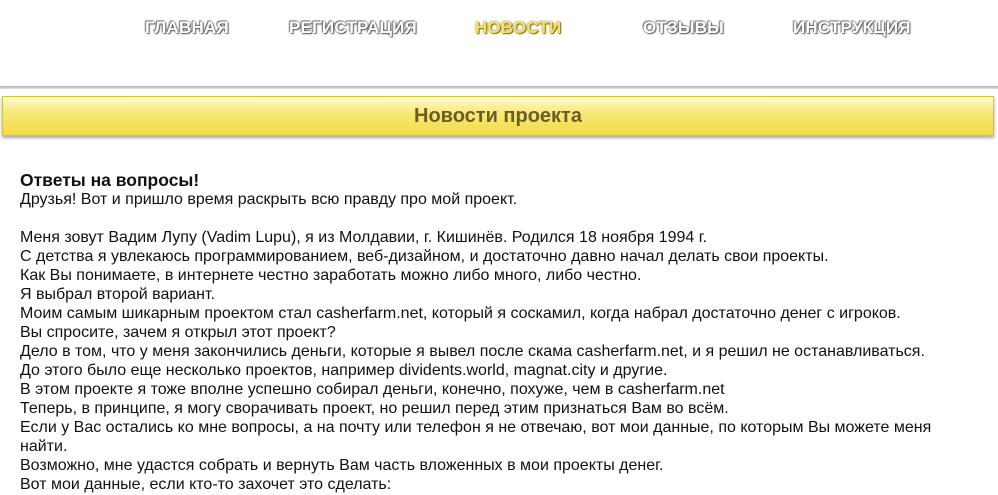 The image size is (998, 495). Describe the element at coordinates (518, 28) in the screenshot. I see `nav-item-news: НОВОСТИ` at that location.